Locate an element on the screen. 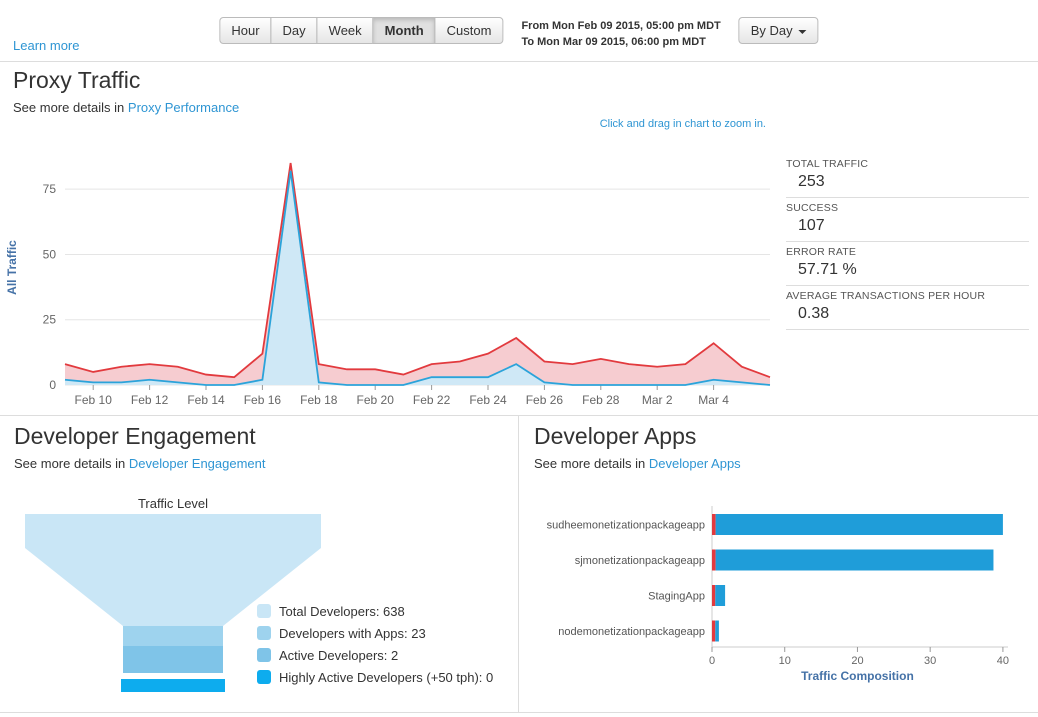 This screenshot has width=1038, height=717. group-by-label: By Day is located at coordinates (771, 30).